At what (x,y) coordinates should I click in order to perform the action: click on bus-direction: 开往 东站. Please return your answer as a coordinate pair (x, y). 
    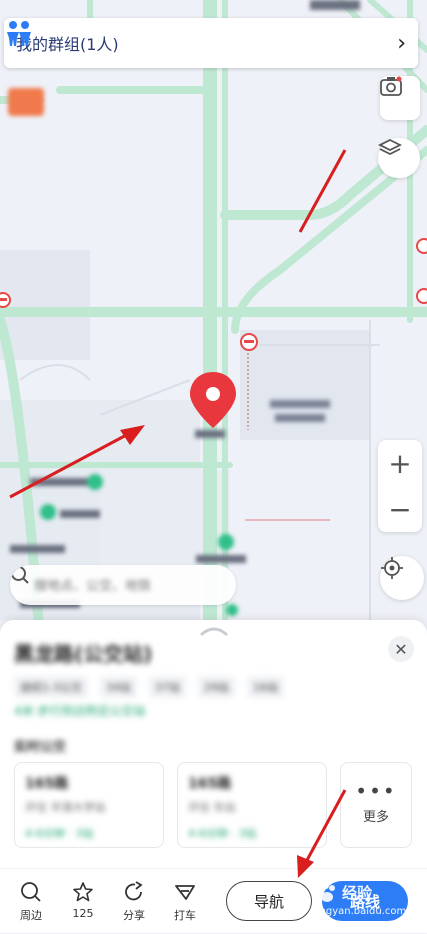
    Looking at the image, I should click on (212, 807).